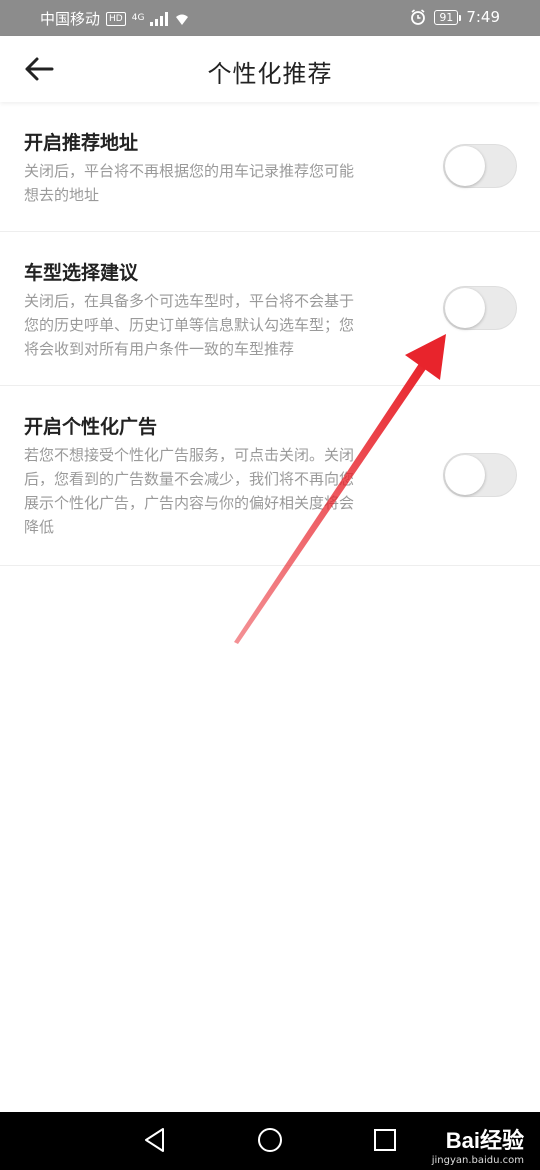  What do you see at coordinates (189, 325) in the screenshot?
I see `desc-line: 您的历史呼单、历史订单等信息默认勾选车型；您` at bounding box center [189, 325].